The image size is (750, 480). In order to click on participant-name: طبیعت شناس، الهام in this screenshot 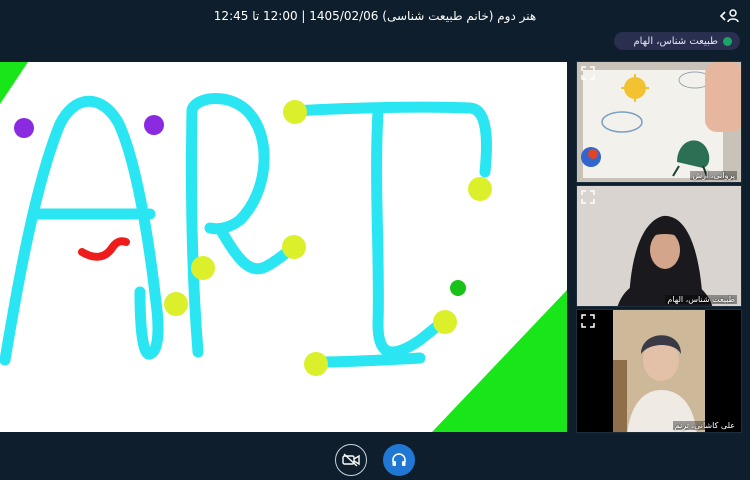, I will do `click(701, 299)`.